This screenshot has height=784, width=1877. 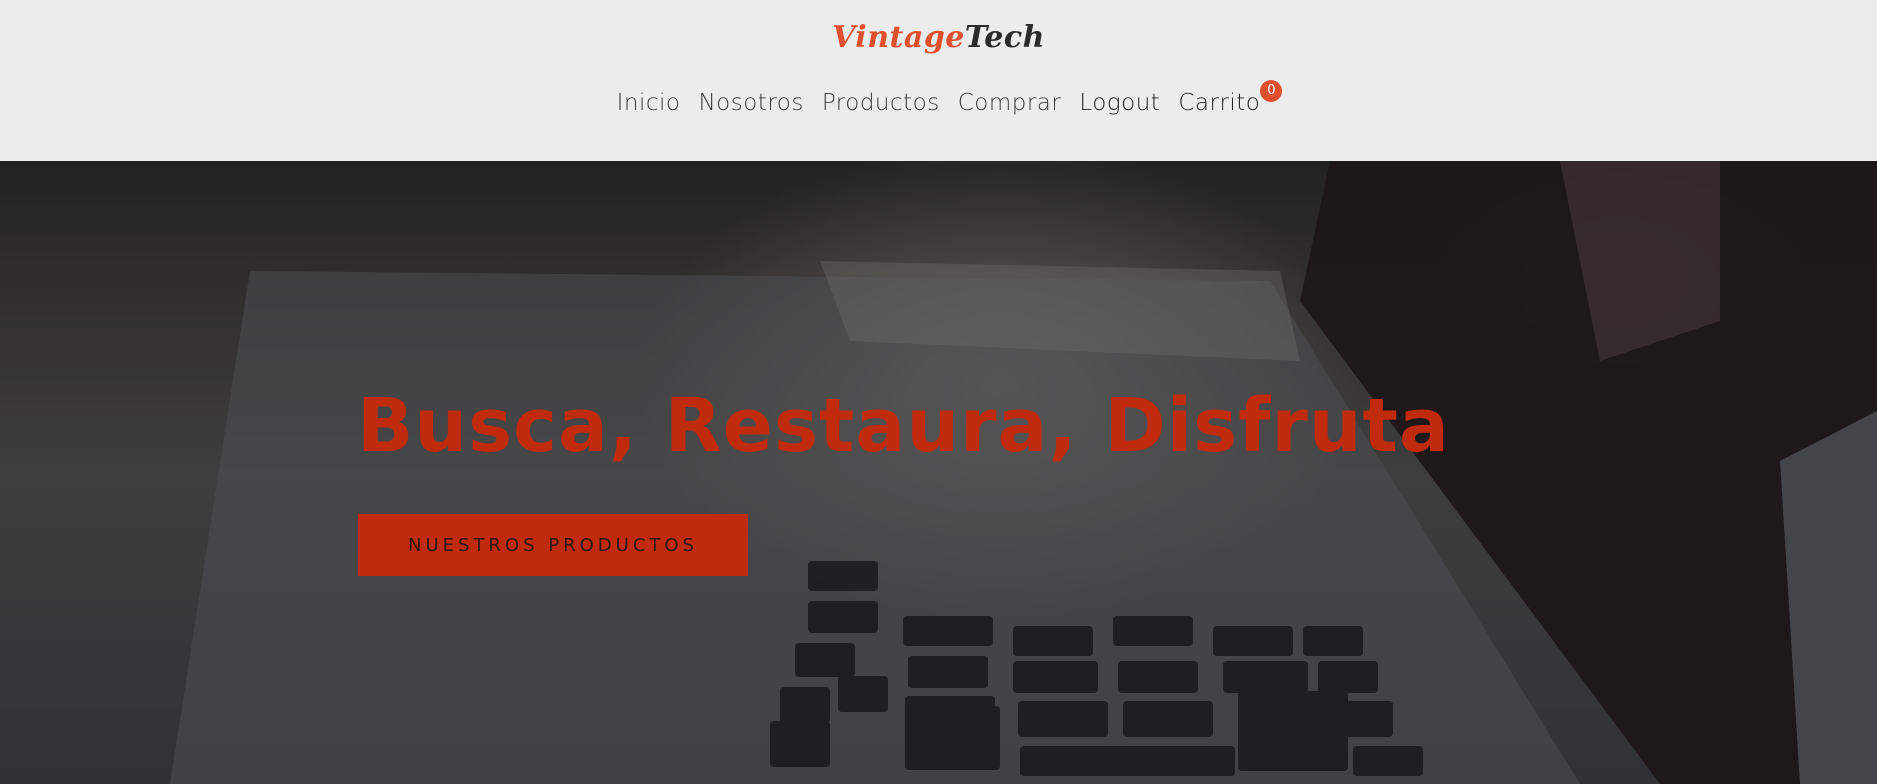 What do you see at coordinates (881, 103) in the screenshot?
I see `nav-item-productos: Productos` at bounding box center [881, 103].